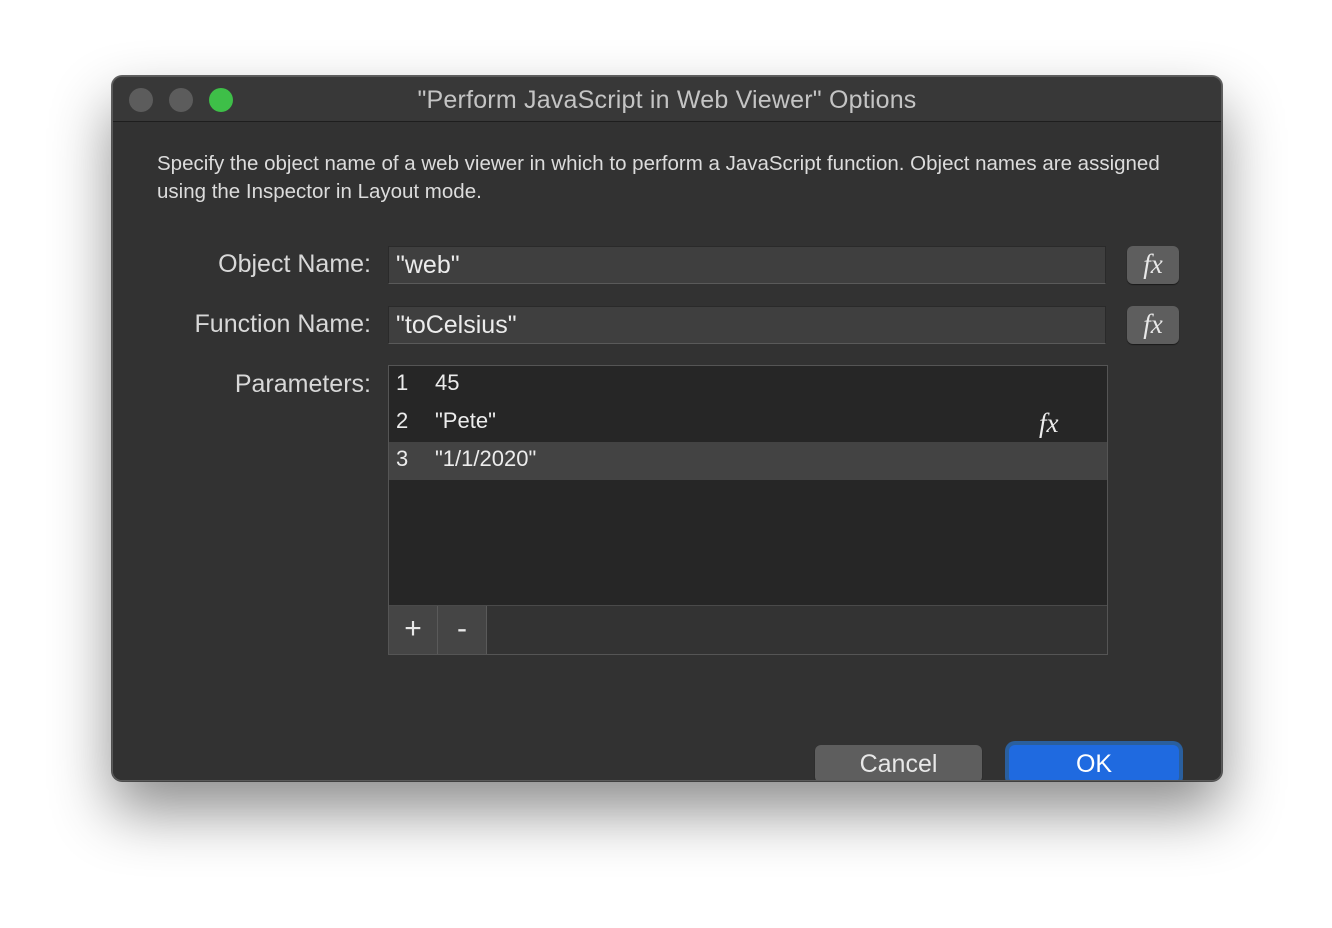 This screenshot has height=928, width=1332. I want to click on ok-button: OK, so click(1094, 762).